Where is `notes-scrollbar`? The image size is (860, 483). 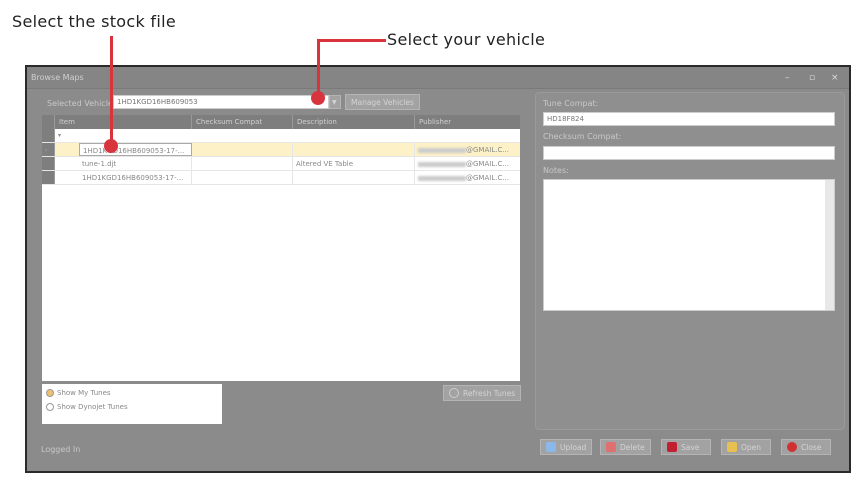 notes-scrollbar is located at coordinates (829, 245).